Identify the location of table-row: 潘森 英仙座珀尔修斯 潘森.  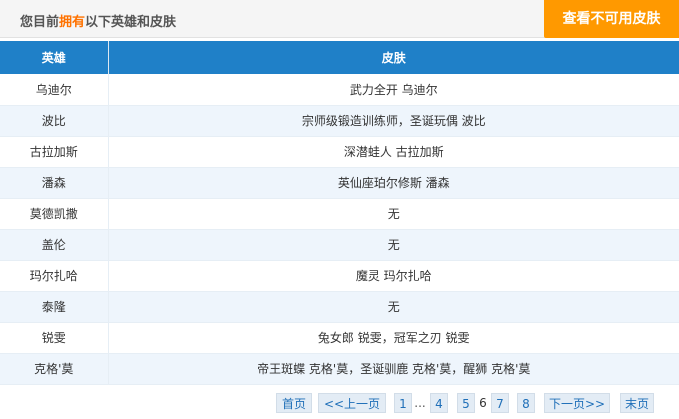
(339, 183).